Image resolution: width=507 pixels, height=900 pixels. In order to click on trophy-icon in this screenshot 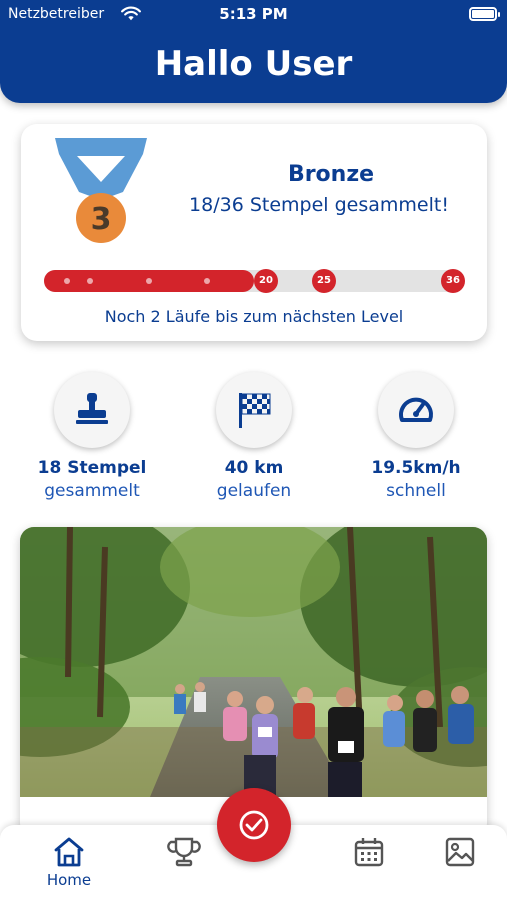, I will do `click(184, 852)`.